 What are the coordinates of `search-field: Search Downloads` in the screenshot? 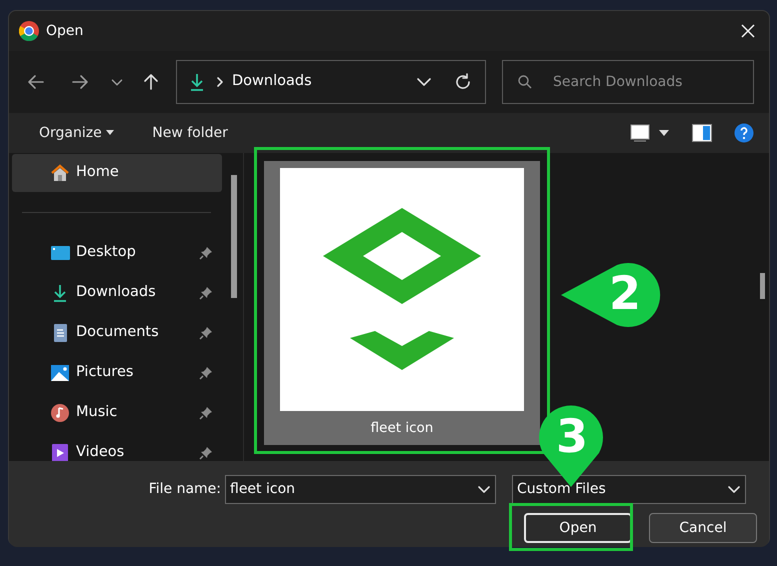 It's located at (628, 82).